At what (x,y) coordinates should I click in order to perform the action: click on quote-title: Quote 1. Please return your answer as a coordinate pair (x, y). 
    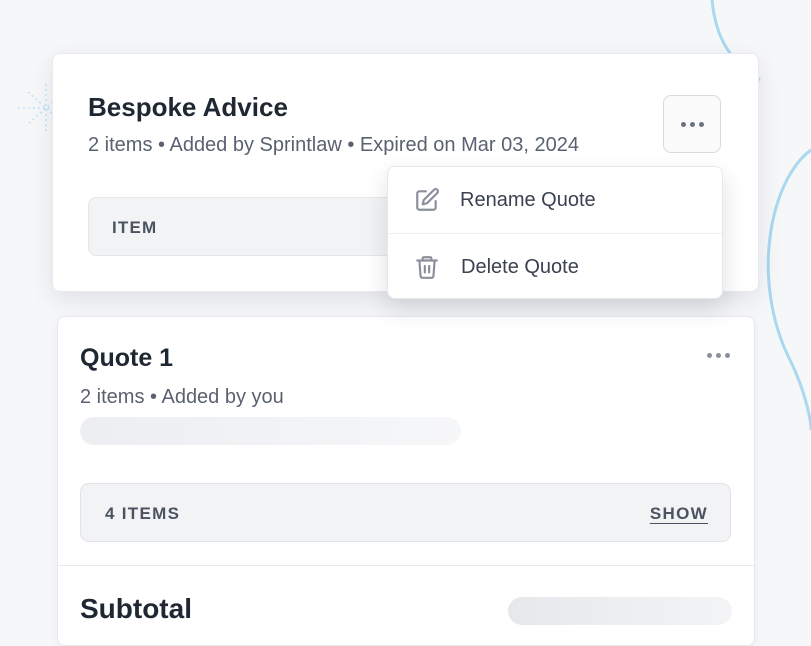
    Looking at the image, I should click on (127, 358).